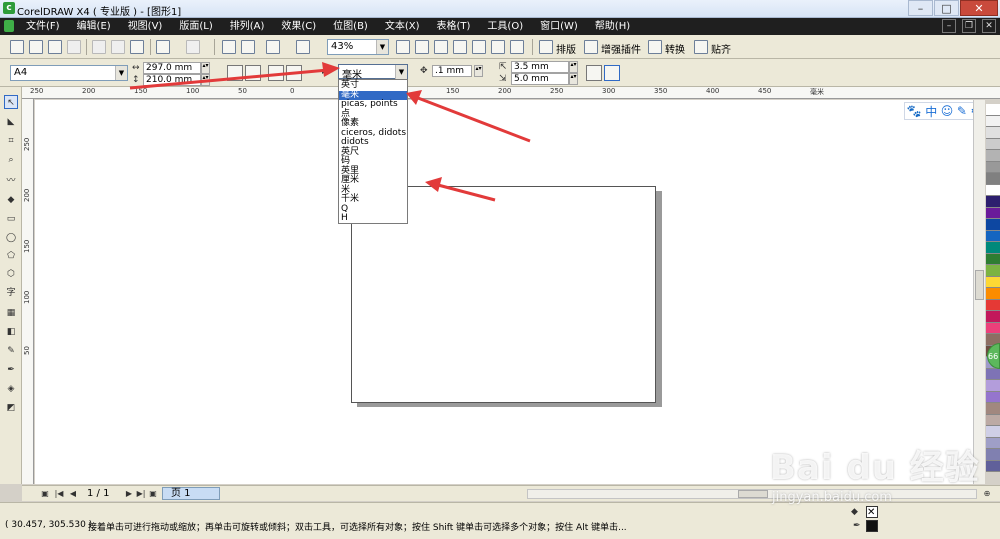 The width and height of the screenshot is (1000, 539). Describe the element at coordinates (11, 200) in the screenshot. I see `smart-fill-tool-icon: ◆` at that location.